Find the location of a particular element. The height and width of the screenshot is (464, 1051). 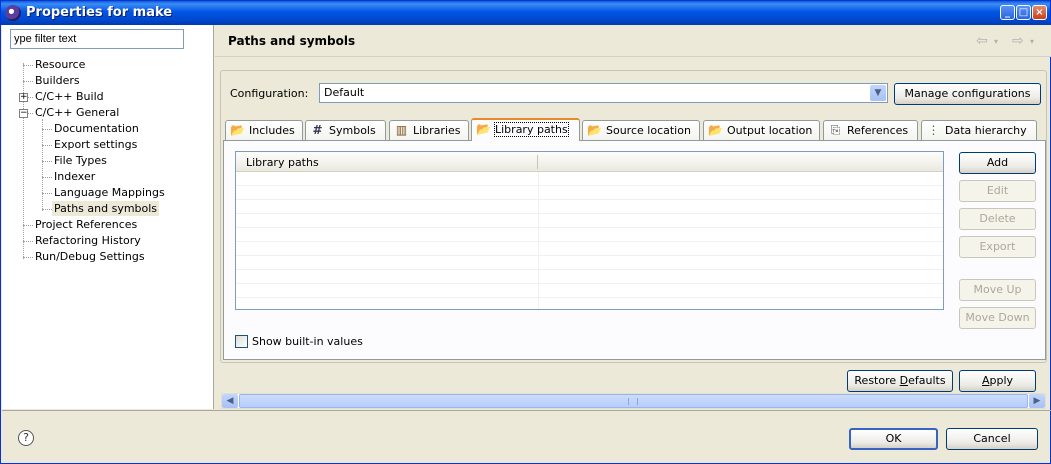

column-header-library-paths: Library paths is located at coordinates (282, 162).